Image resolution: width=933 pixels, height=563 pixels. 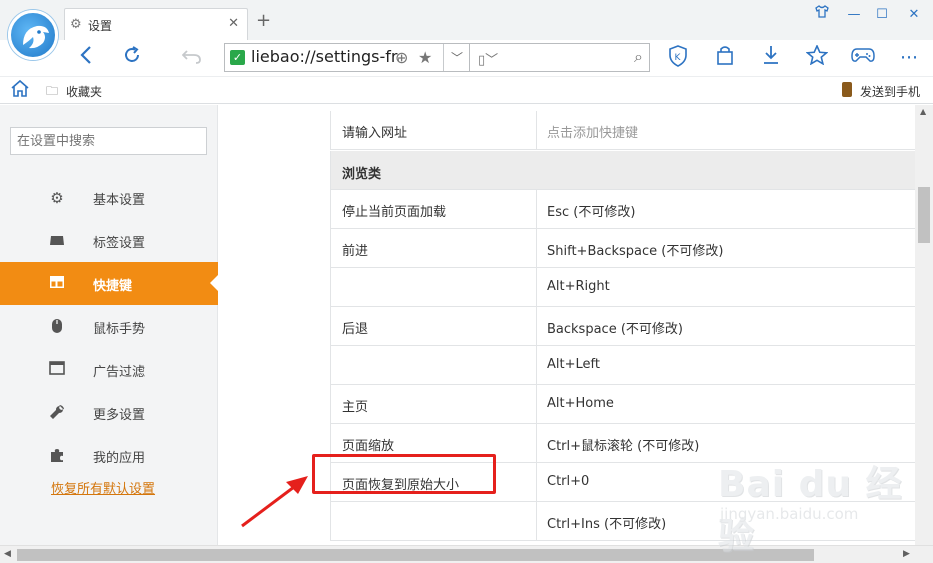 What do you see at coordinates (119, 200) in the screenshot?
I see `sidebar-item-label: 基本设置` at bounding box center [119, 200].